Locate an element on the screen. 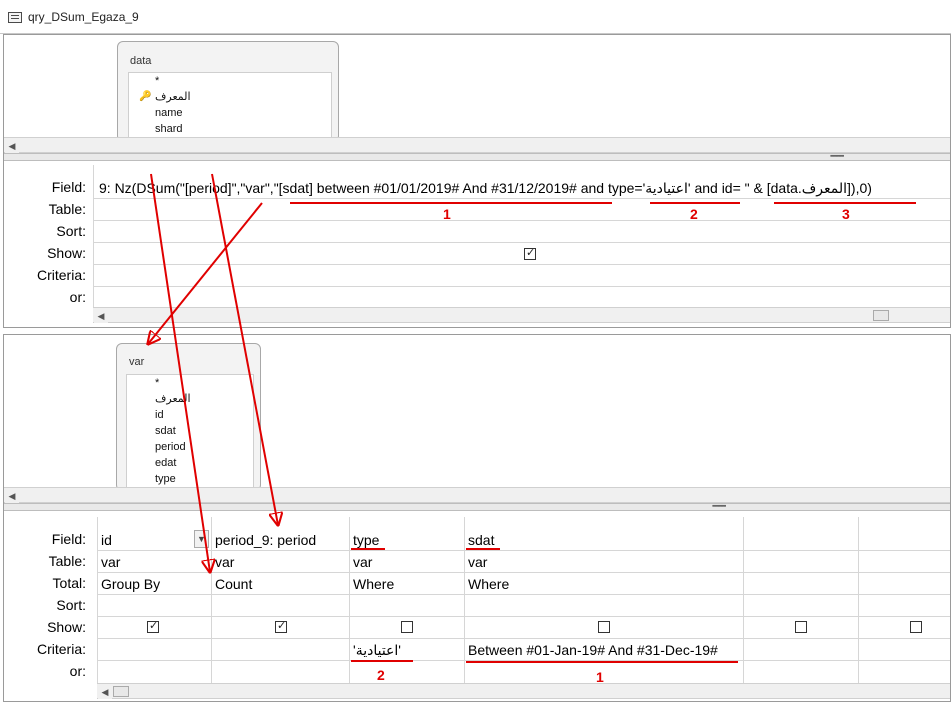 Image resolution: width=951 pixels, height=702 pixels. upper-grid-scrollbar: ◀ is located at coordinates (521, 315).